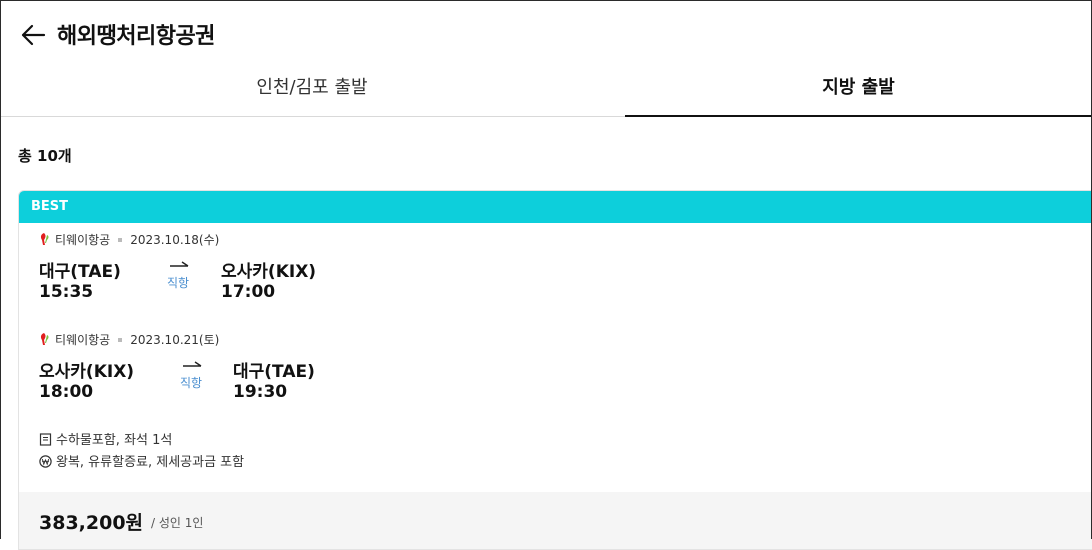 Image resolution: width=1092 pixels, height=550 pixels. Describe the element at coordinates (269, 272) in the screenshot. I see `to-city: 오사카(KIX)` at that location.